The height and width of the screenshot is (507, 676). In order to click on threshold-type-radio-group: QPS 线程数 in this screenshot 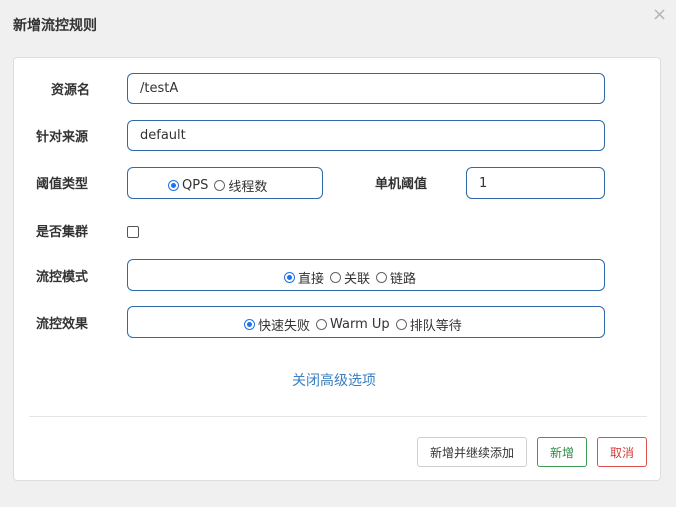, I will do `click(217, 185)`.